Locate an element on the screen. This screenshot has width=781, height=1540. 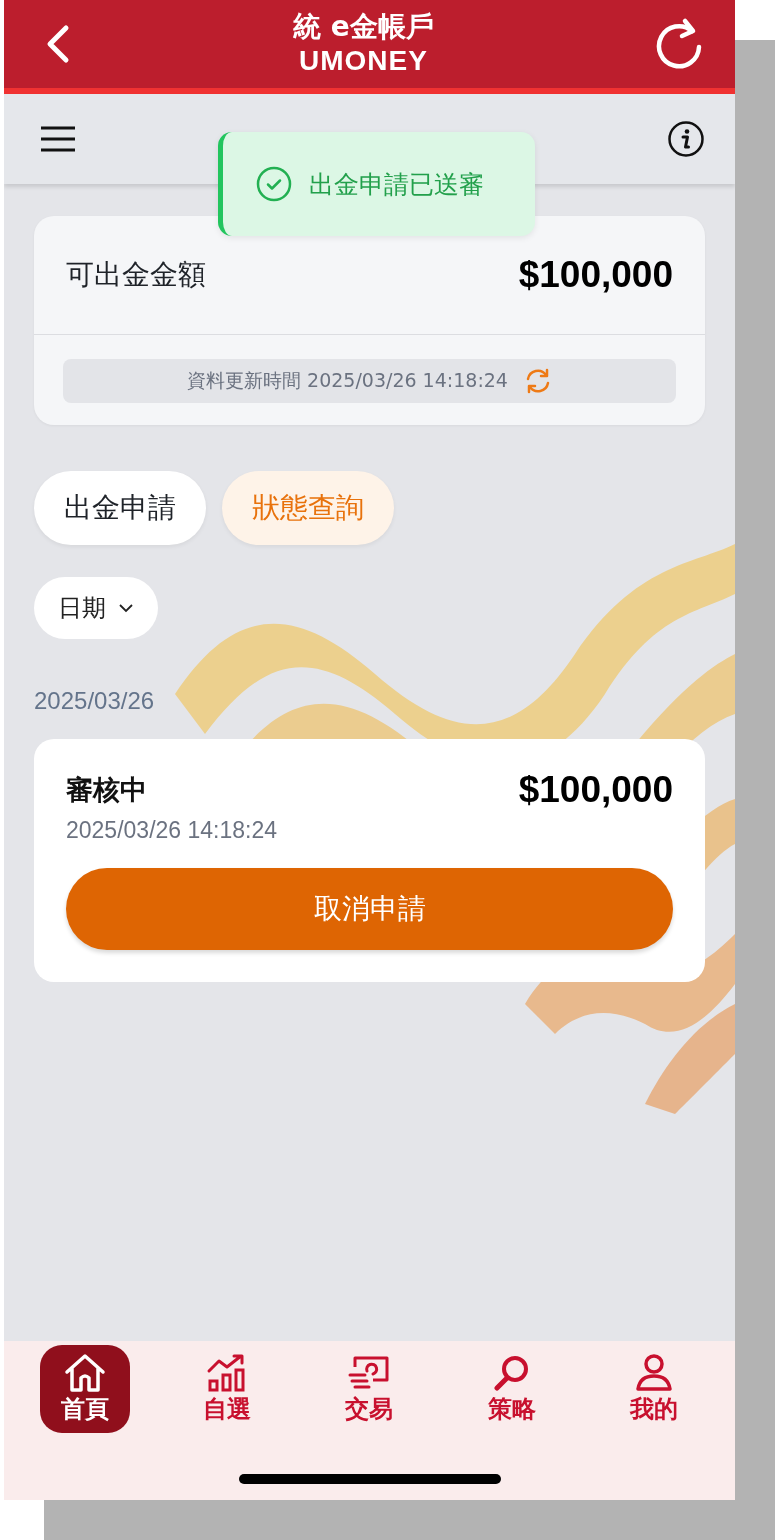
balance-amount: $100,000 is located at coordinates (595, 275).